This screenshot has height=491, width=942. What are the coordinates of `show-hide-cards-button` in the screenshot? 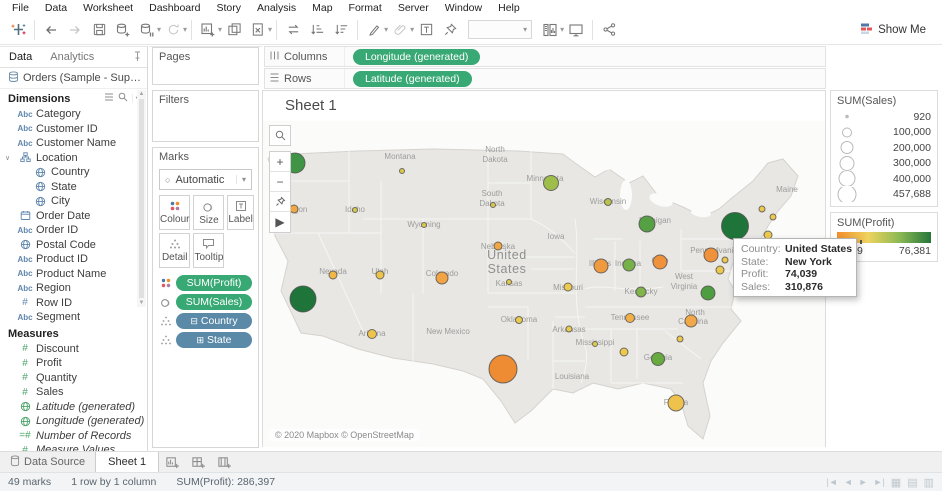 It's located at (550, 30).